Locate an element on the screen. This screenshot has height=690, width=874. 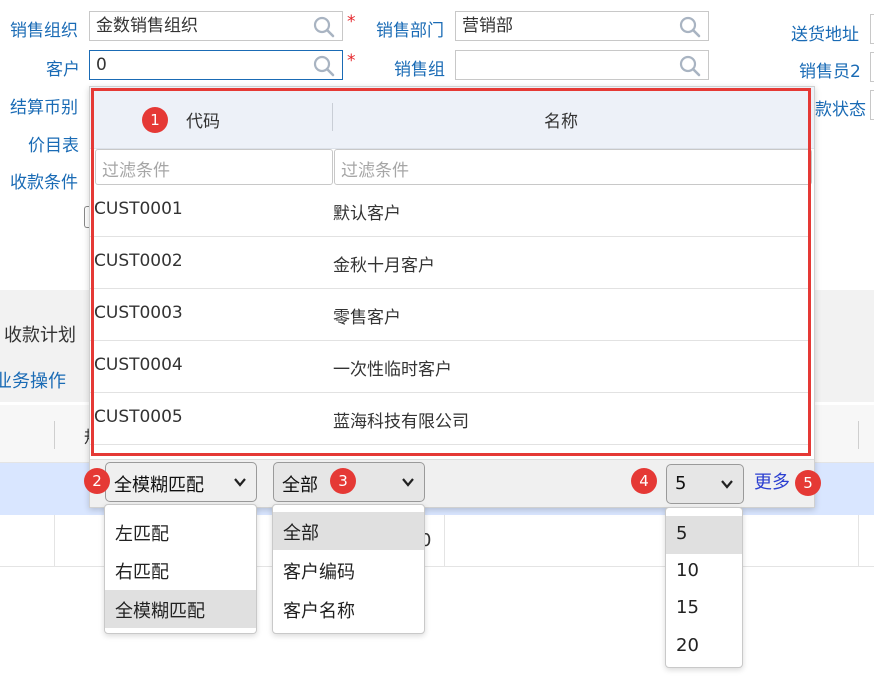
collection-status-label: 款状态 is located at coordinates (840, 110).